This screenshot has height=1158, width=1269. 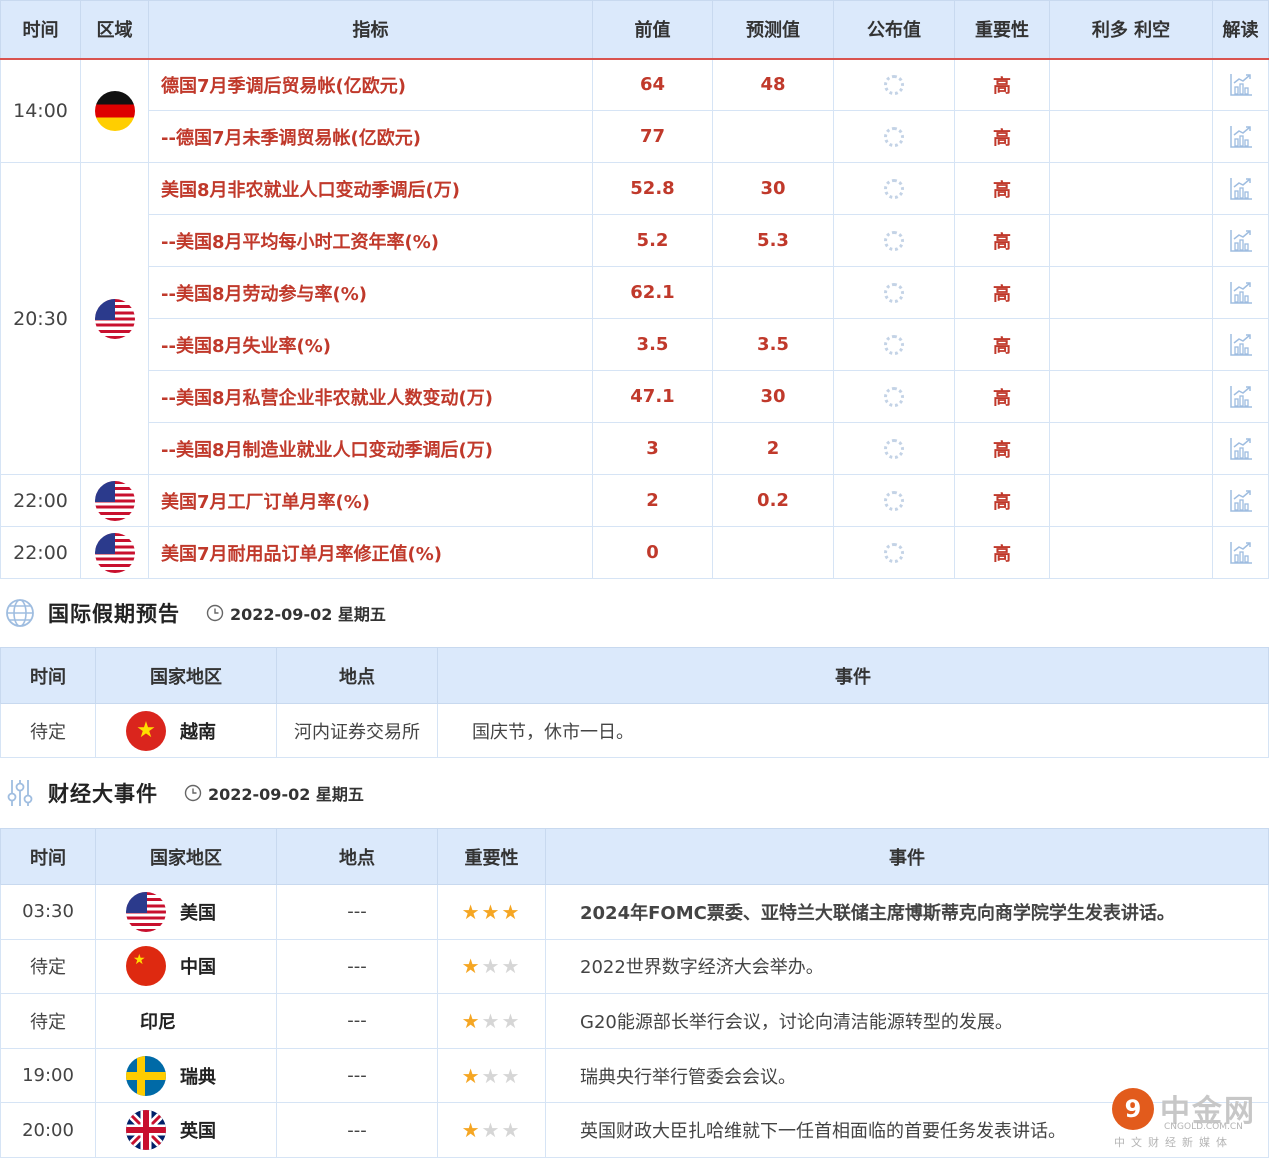 I want to click on table-row: 14:00 德国7月季调后贸易帐(亿欧元) 64 48 高, so click(x=634, y=110).